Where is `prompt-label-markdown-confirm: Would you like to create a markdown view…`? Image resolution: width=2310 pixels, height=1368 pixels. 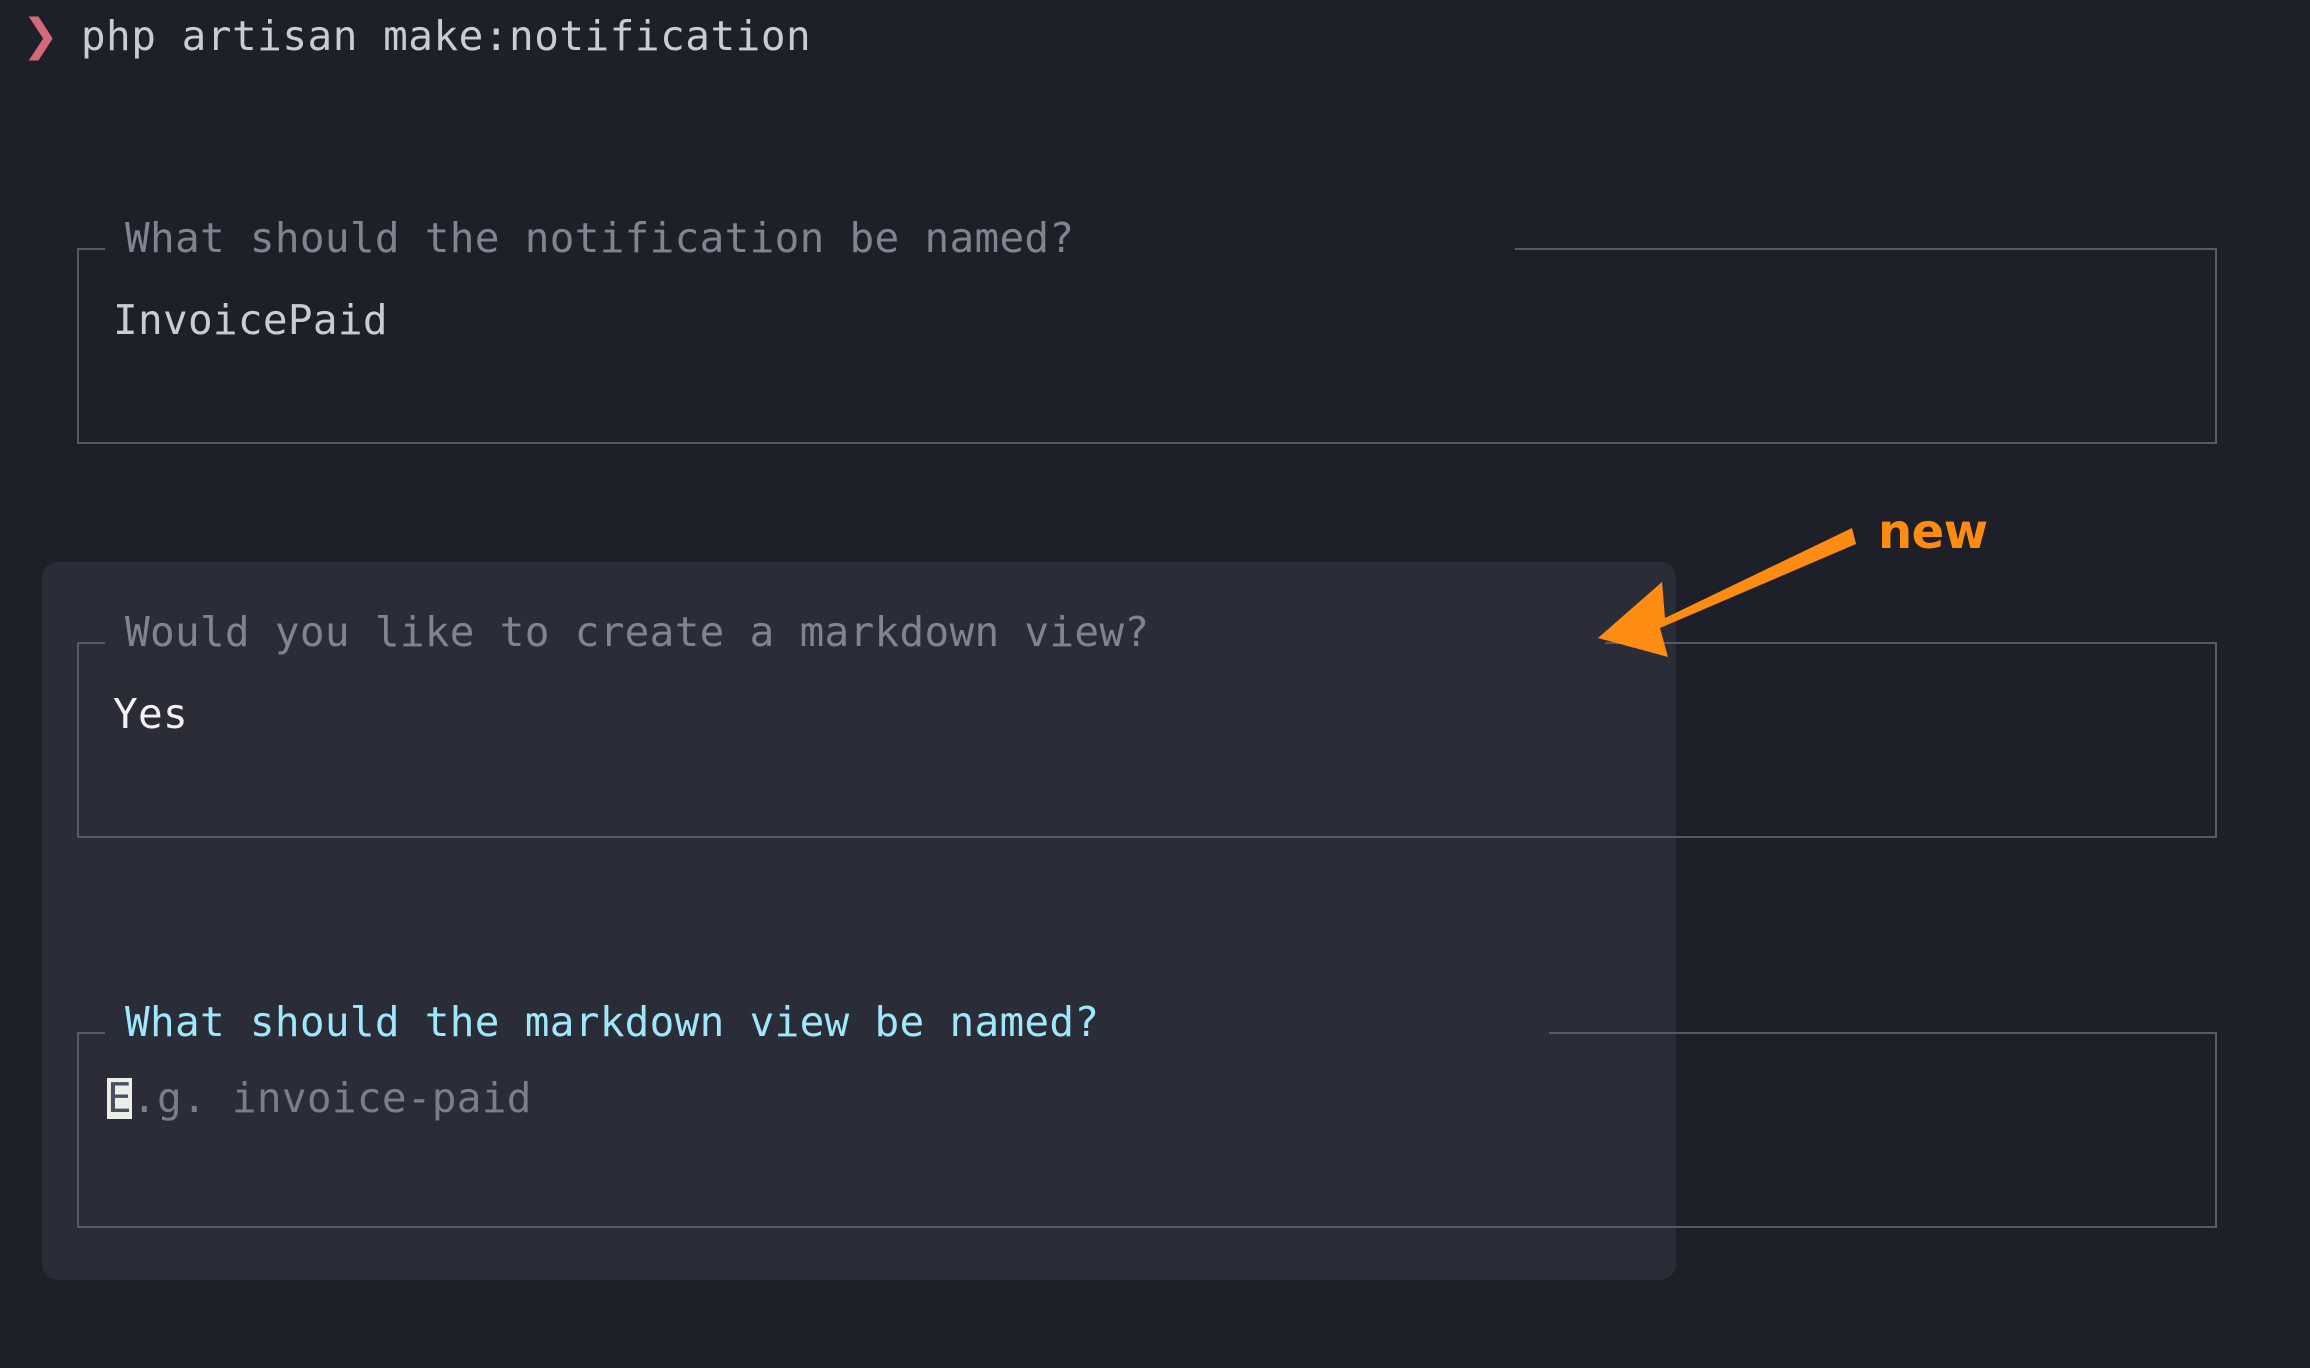
prompt-label-markdown-confirm: Would you like to create a markdown view… is located at coordinates (637, 632).